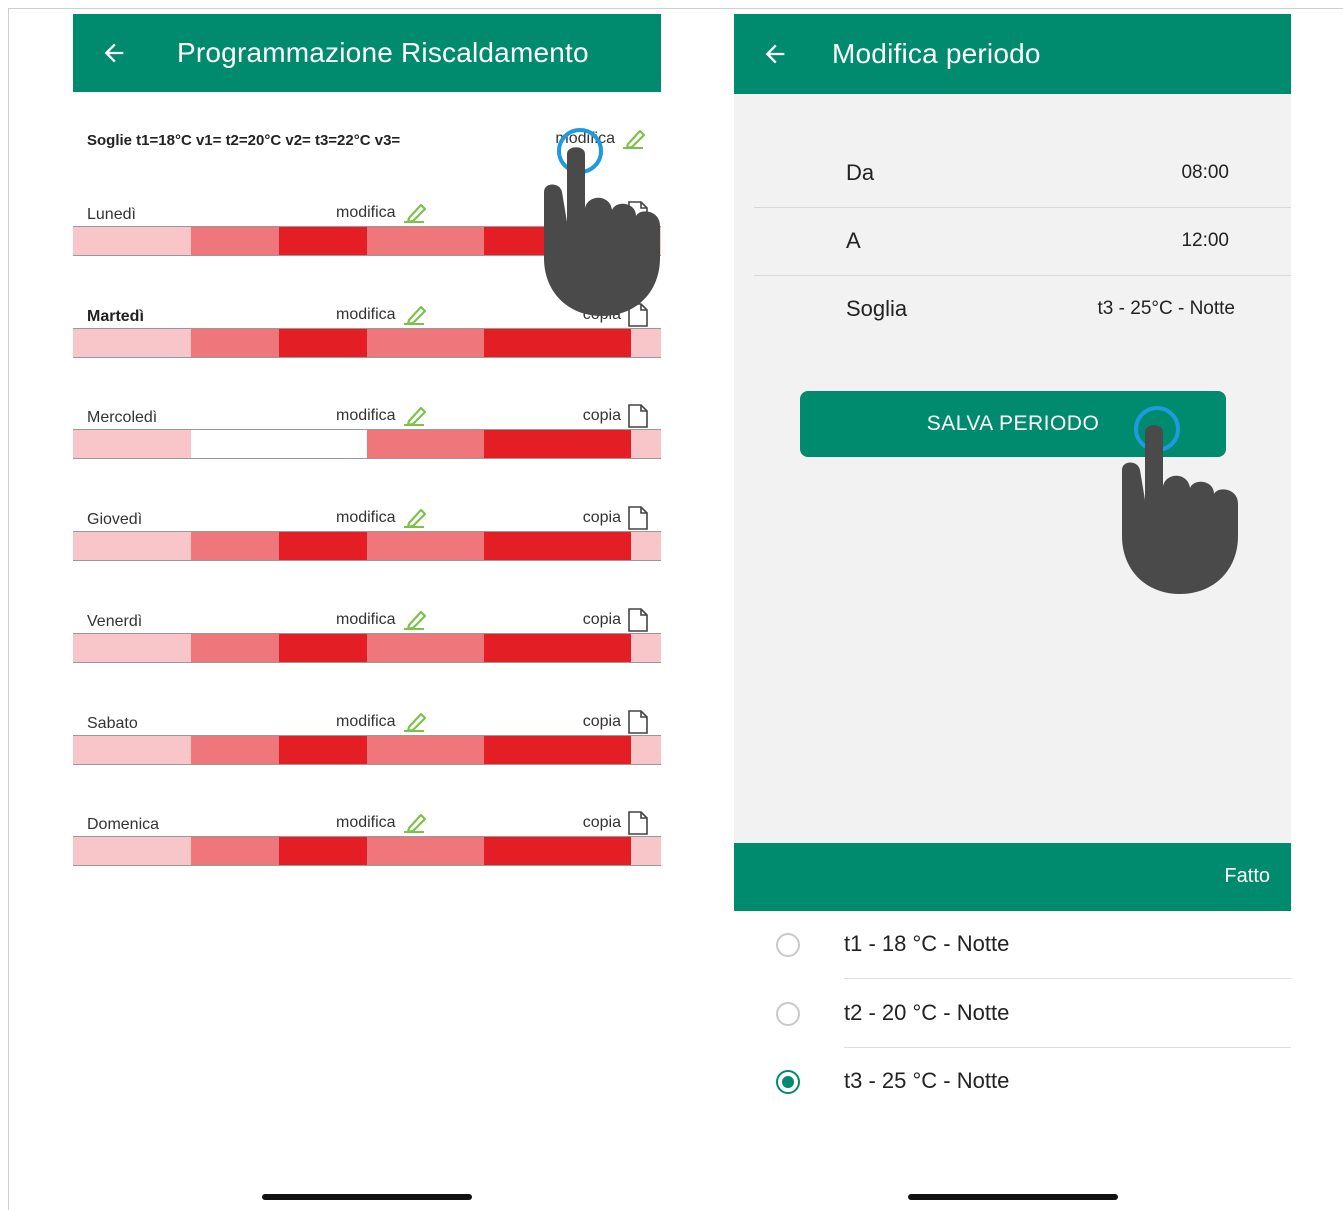 This screenshot has height=1210, width=1343. I want to click on done-button: Fatto, so click(1247, 876).